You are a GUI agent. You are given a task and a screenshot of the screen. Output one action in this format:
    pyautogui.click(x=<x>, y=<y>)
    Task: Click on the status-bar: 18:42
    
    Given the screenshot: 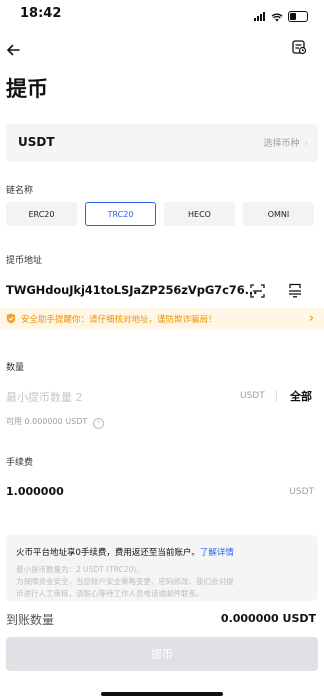 What is the action you would take?
    pyautogui.click(x=162, y=14)
    